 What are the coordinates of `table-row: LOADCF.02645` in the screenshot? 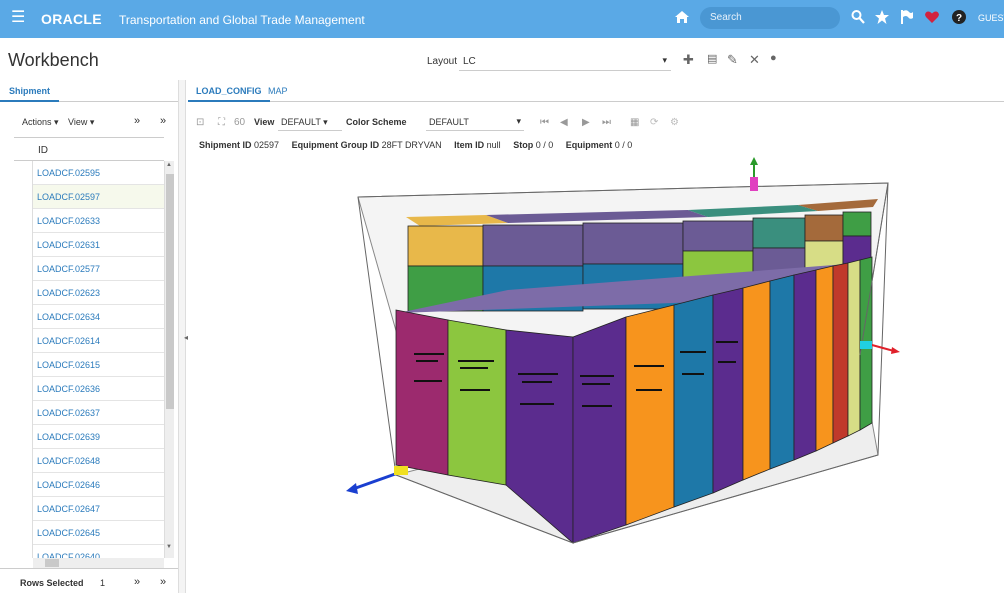 It's located at (98, 533).